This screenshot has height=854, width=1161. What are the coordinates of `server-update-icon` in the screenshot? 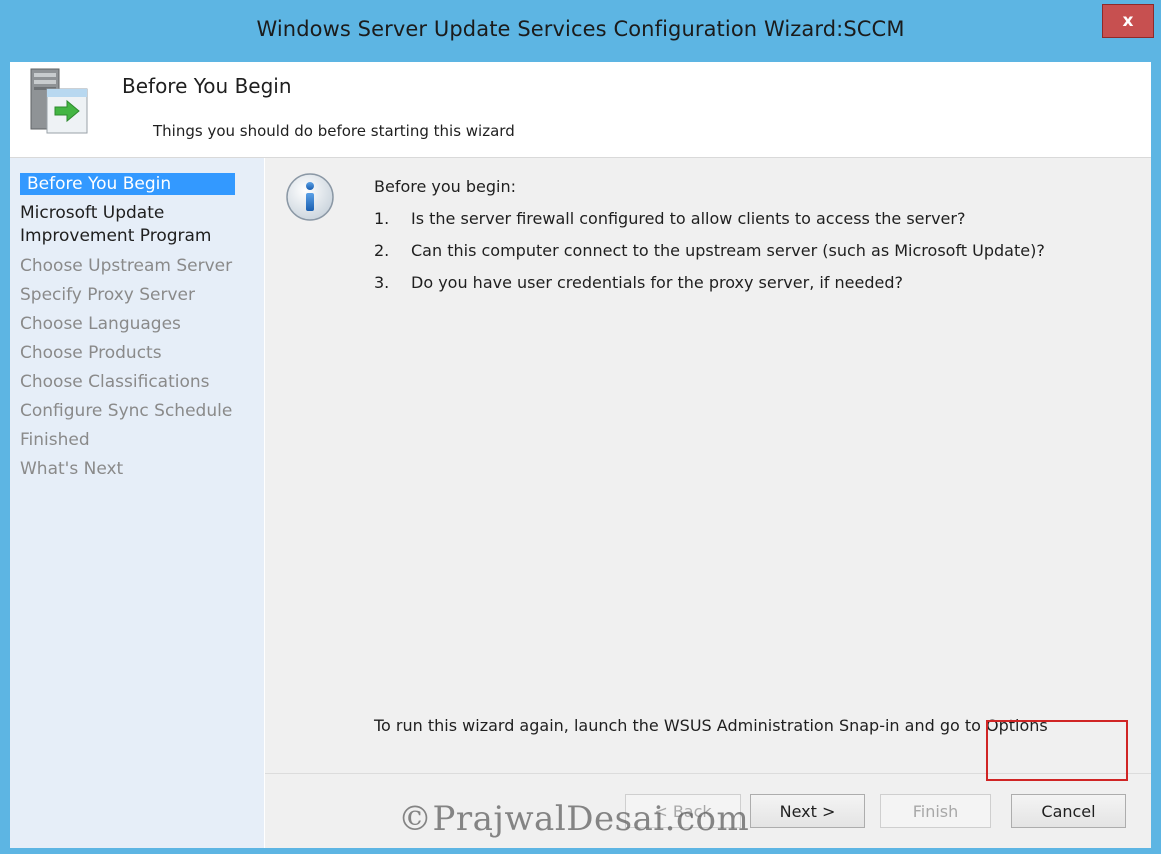 It's located at (59, 101).